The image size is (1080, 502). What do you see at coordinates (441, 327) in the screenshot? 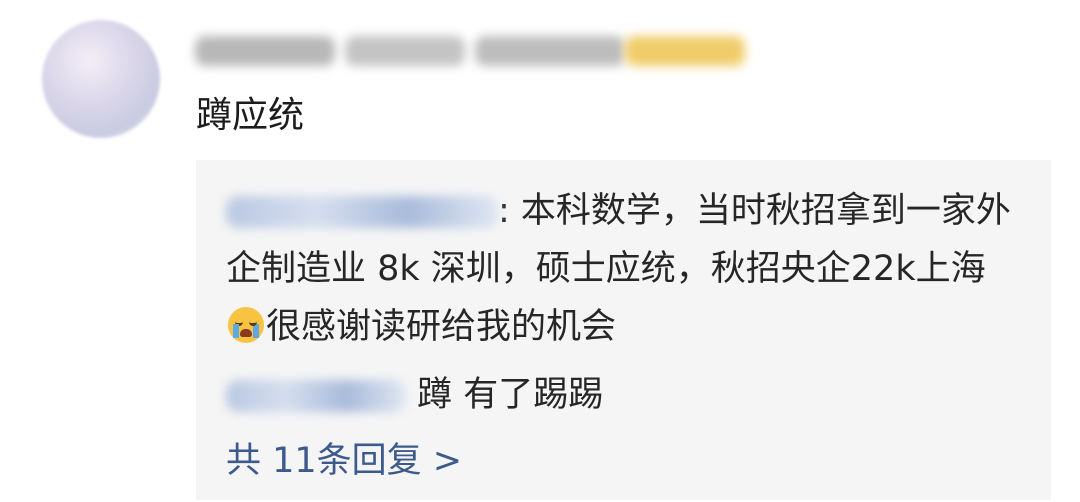
I see `reply-text-continued: 很感谢读研给我的机会` at bounding box center [441, 327].